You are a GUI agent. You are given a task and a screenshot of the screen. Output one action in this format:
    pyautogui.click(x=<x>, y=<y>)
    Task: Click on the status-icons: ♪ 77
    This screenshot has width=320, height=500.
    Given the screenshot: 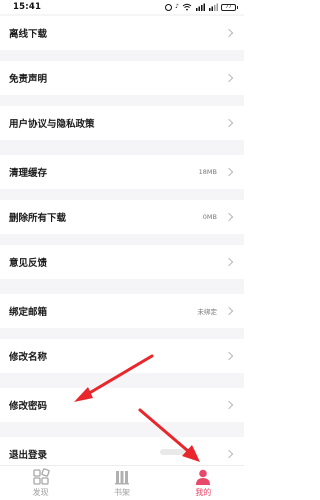 What is the action you would take?
    pyautogui.click(x=201, y=7)
    